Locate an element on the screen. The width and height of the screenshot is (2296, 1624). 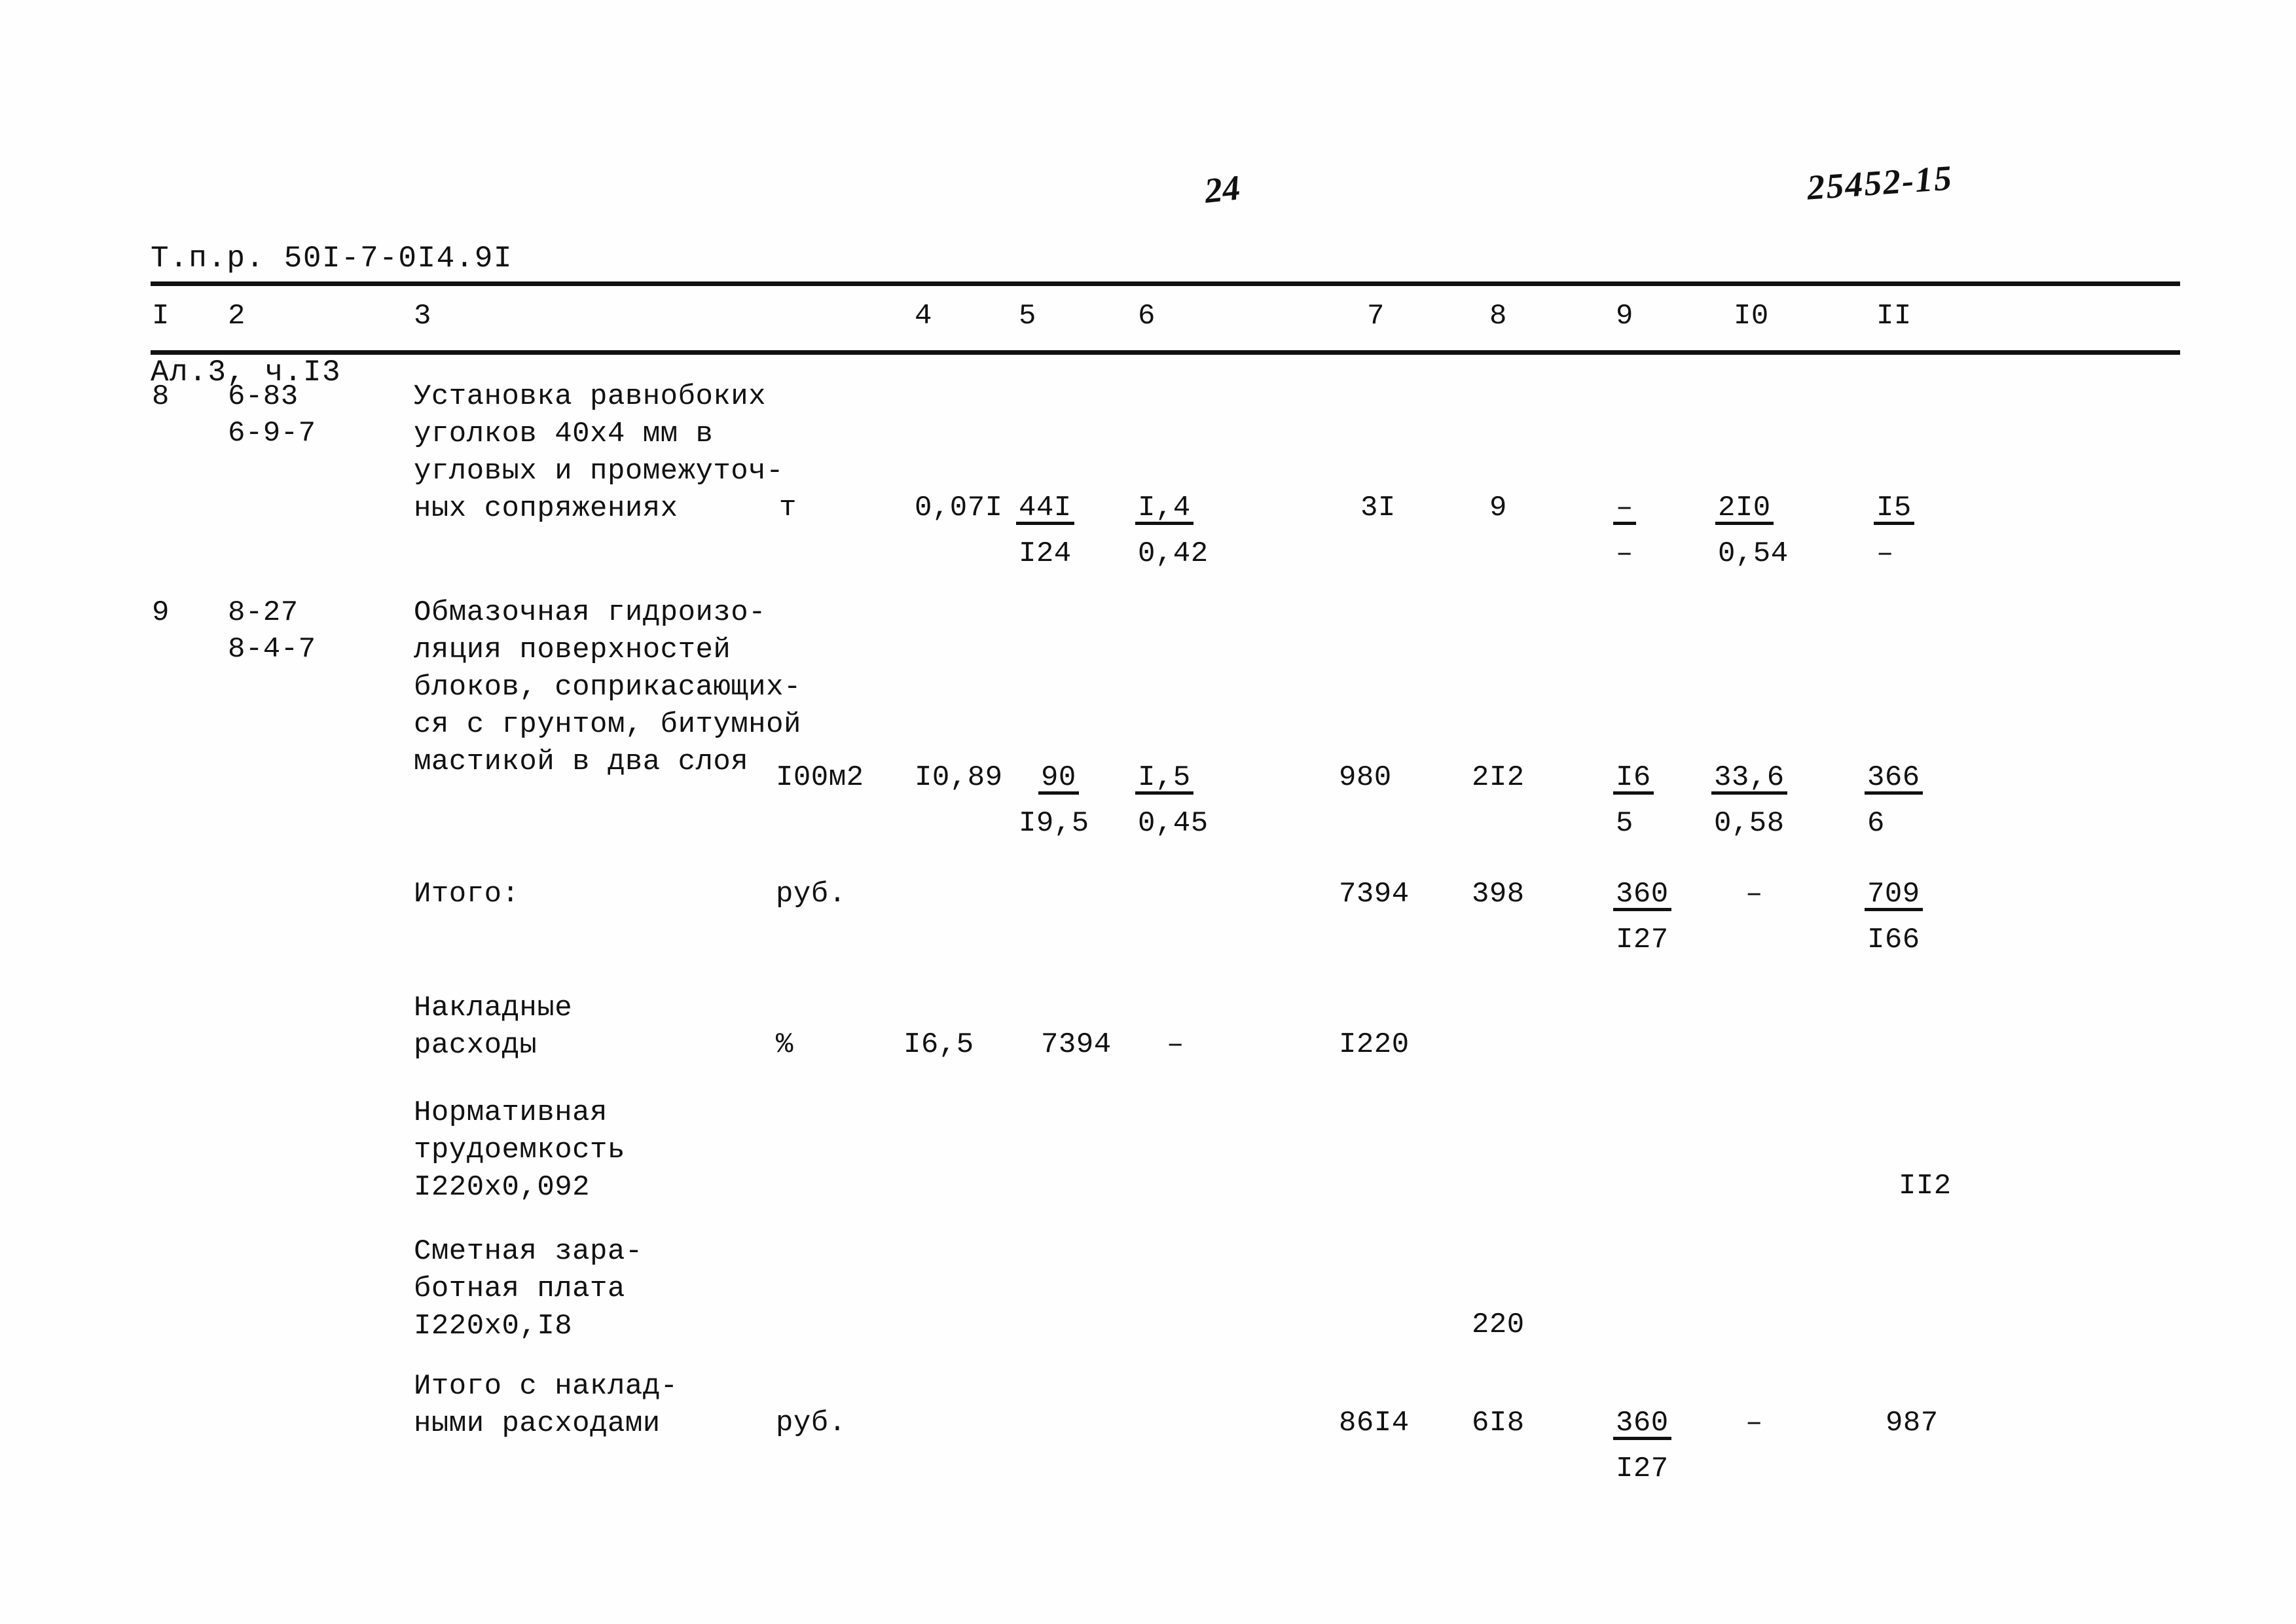
row-col9-top-value: – is located at coordinates (1624, 508).